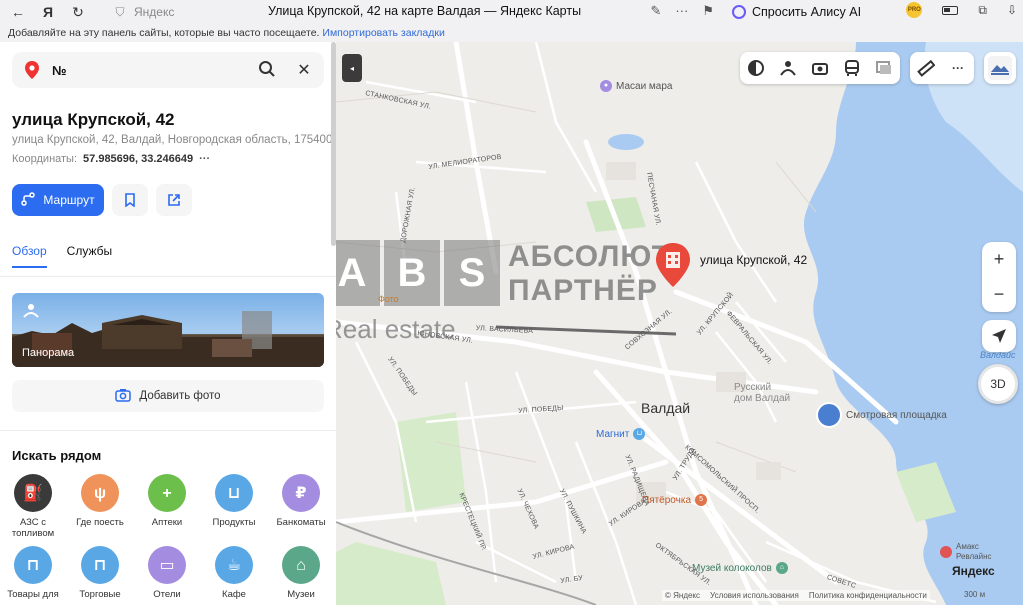 This screenshot has width=1023, height=605. What do you see at coordinates (666, 408) in the screenshot?
I see `city-label: Валдай` at bounding box center [666, 408].